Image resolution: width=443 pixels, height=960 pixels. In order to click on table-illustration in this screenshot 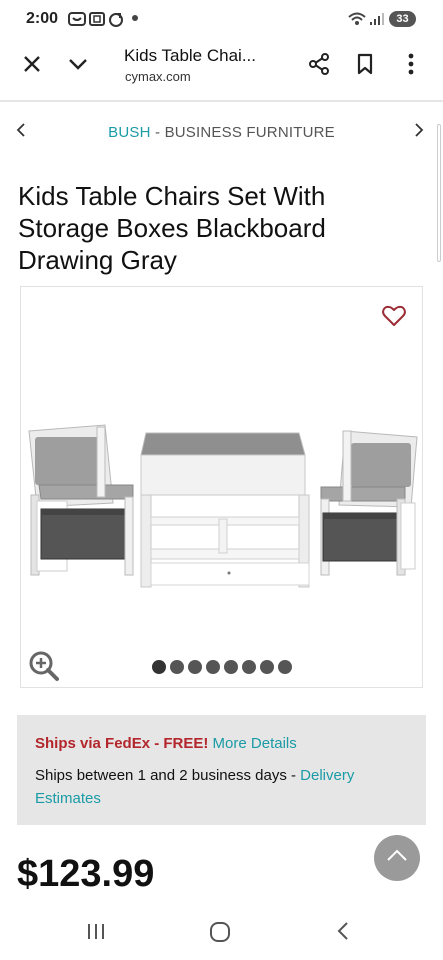, I will do `click(225, 510)`.